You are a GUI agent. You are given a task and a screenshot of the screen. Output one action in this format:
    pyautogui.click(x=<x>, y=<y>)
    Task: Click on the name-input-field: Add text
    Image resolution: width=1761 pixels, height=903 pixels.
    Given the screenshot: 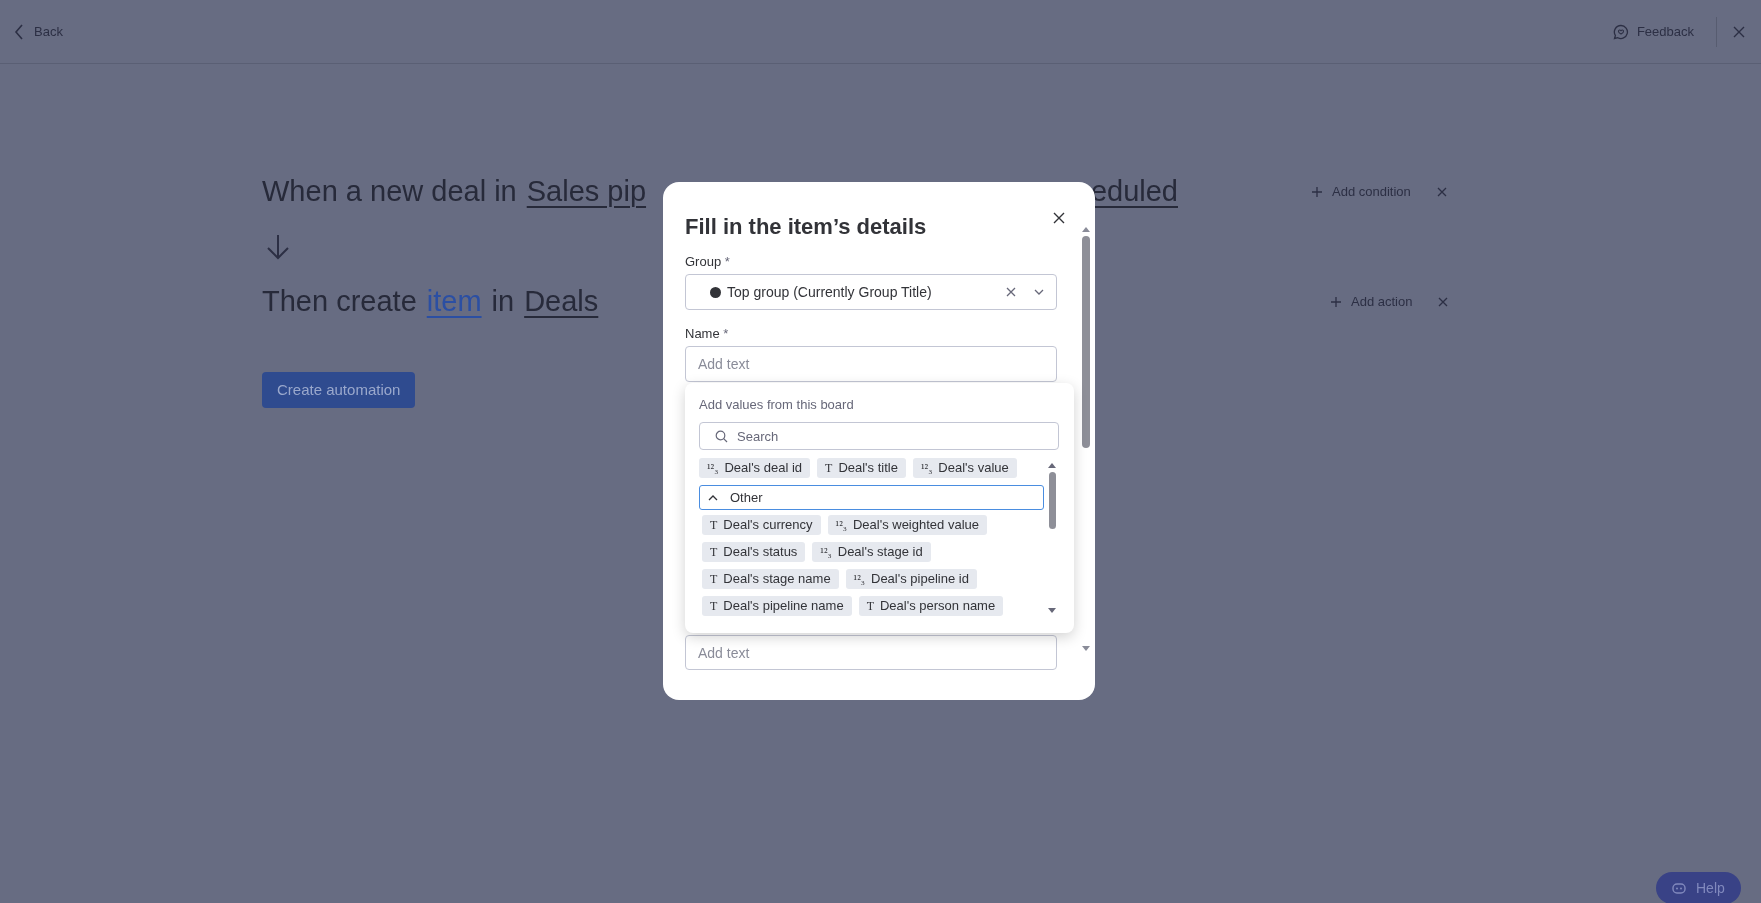 What is the action you would take?
    pyautogui.click(x=871, y=364)
    